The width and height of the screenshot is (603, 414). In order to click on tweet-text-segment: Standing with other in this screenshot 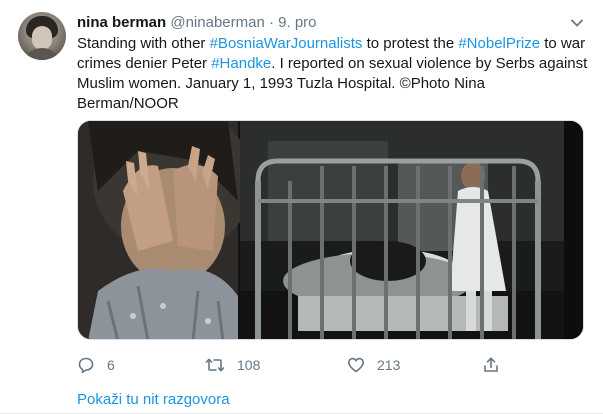, I will do `click(143, 43)`.